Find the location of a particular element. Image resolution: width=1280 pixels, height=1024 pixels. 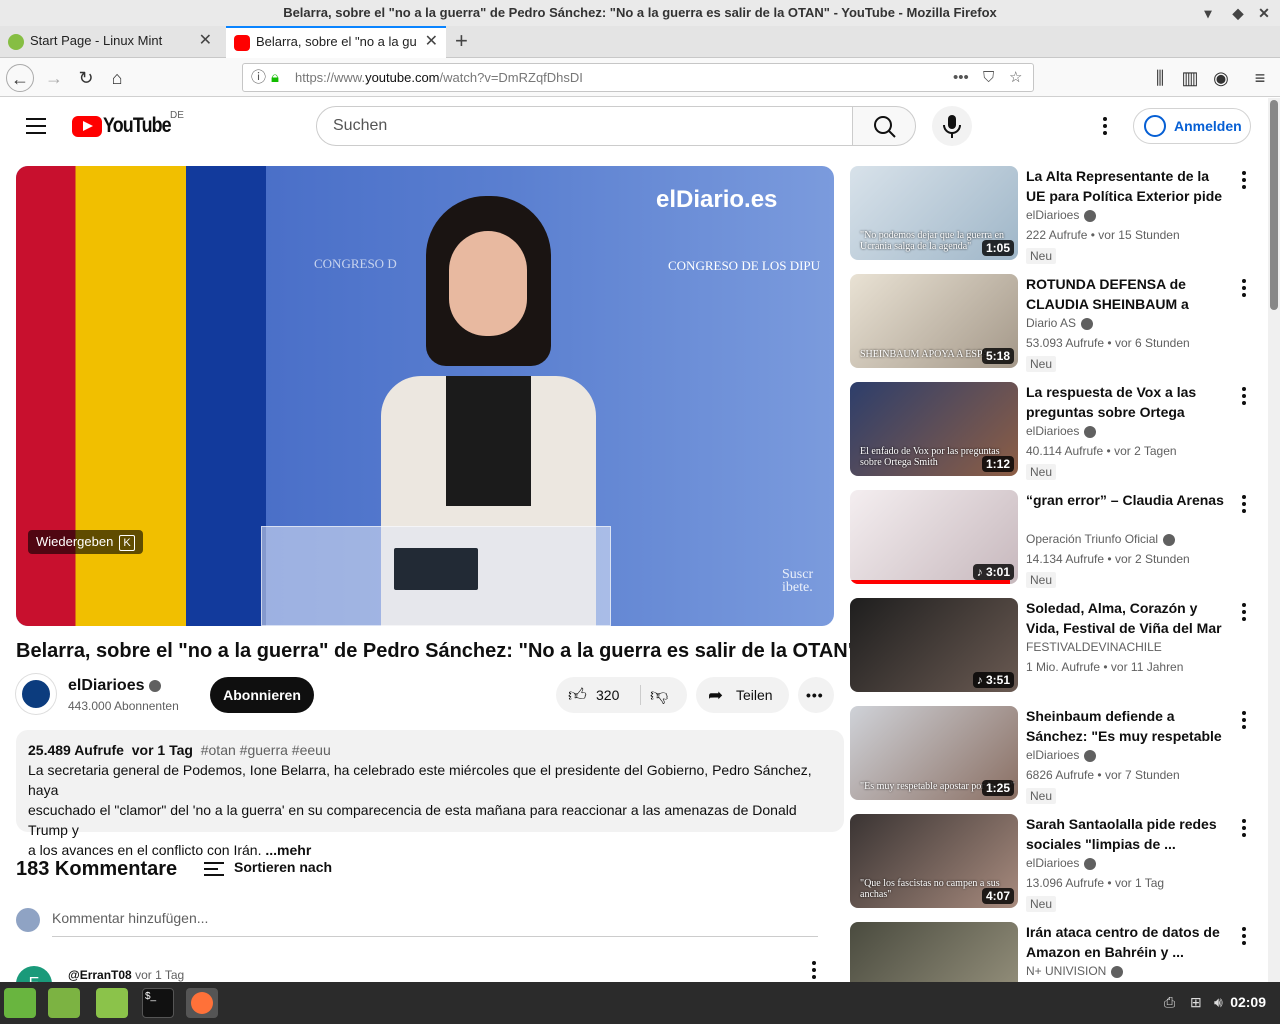

recommendation-channel: N+ UNIVISION is located at coordinates (1075, 971).